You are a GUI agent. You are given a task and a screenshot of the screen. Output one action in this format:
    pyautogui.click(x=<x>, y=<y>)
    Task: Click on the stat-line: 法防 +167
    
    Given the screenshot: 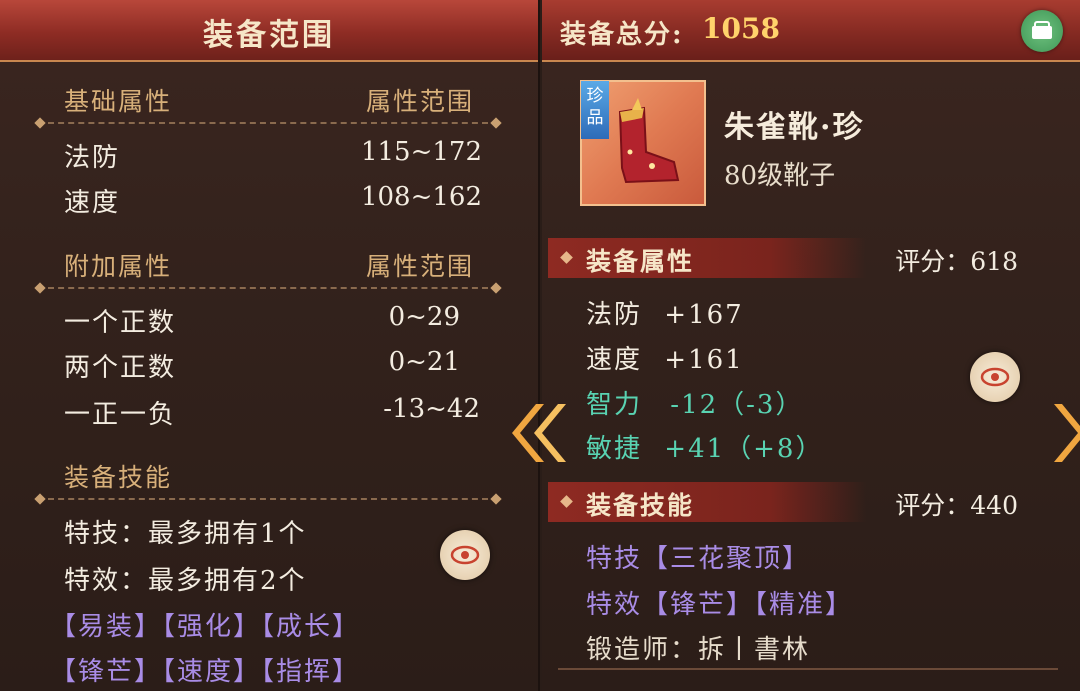 What is the action you would take?
    pyautogui.click(x=665, y=312)
    